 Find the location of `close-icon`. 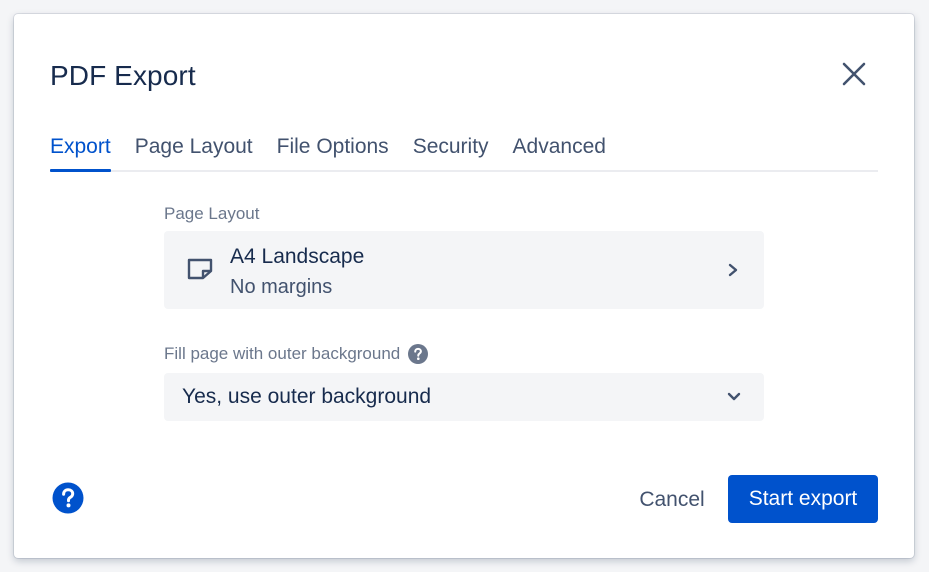

close-icon is located at coordinates (854, 74).